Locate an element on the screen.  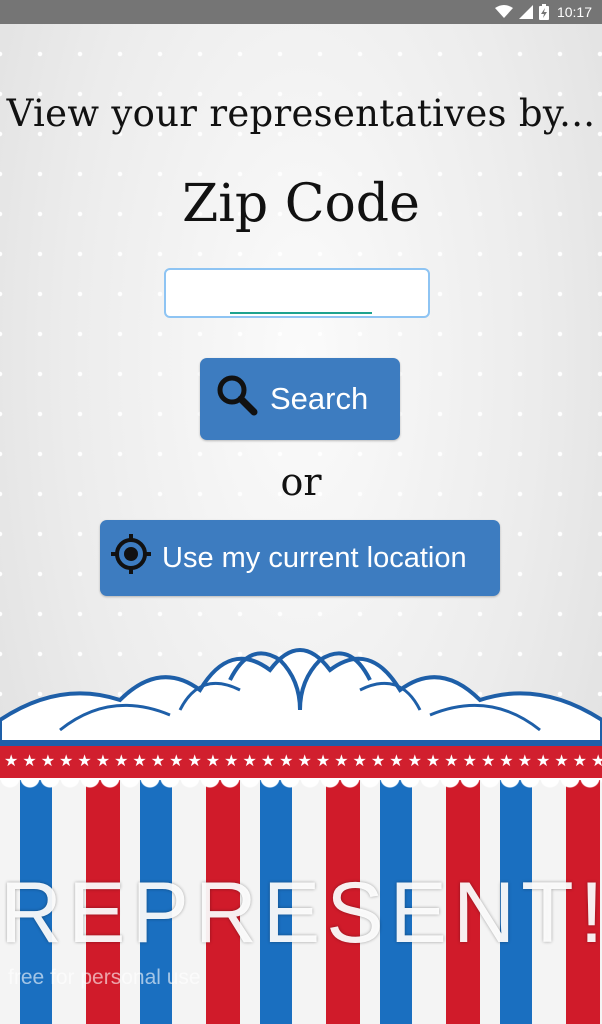
signal-icon is located at coordinates (525, 12).